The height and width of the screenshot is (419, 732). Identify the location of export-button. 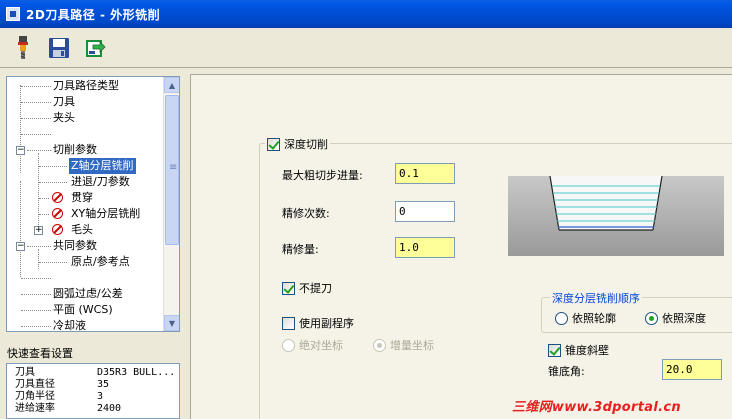
(95, 48).